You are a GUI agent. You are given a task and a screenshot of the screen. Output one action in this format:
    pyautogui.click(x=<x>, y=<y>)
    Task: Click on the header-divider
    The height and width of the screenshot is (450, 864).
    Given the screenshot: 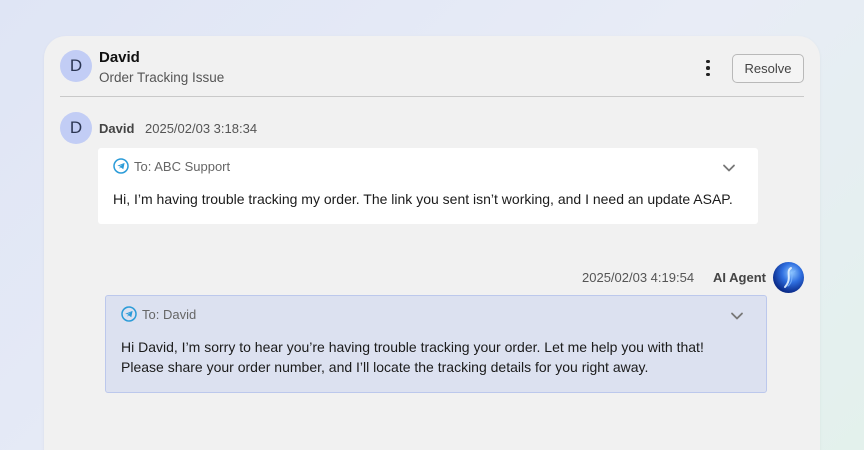 What is the action you would take?
    pyautogui.click(x=432, y=96)
    